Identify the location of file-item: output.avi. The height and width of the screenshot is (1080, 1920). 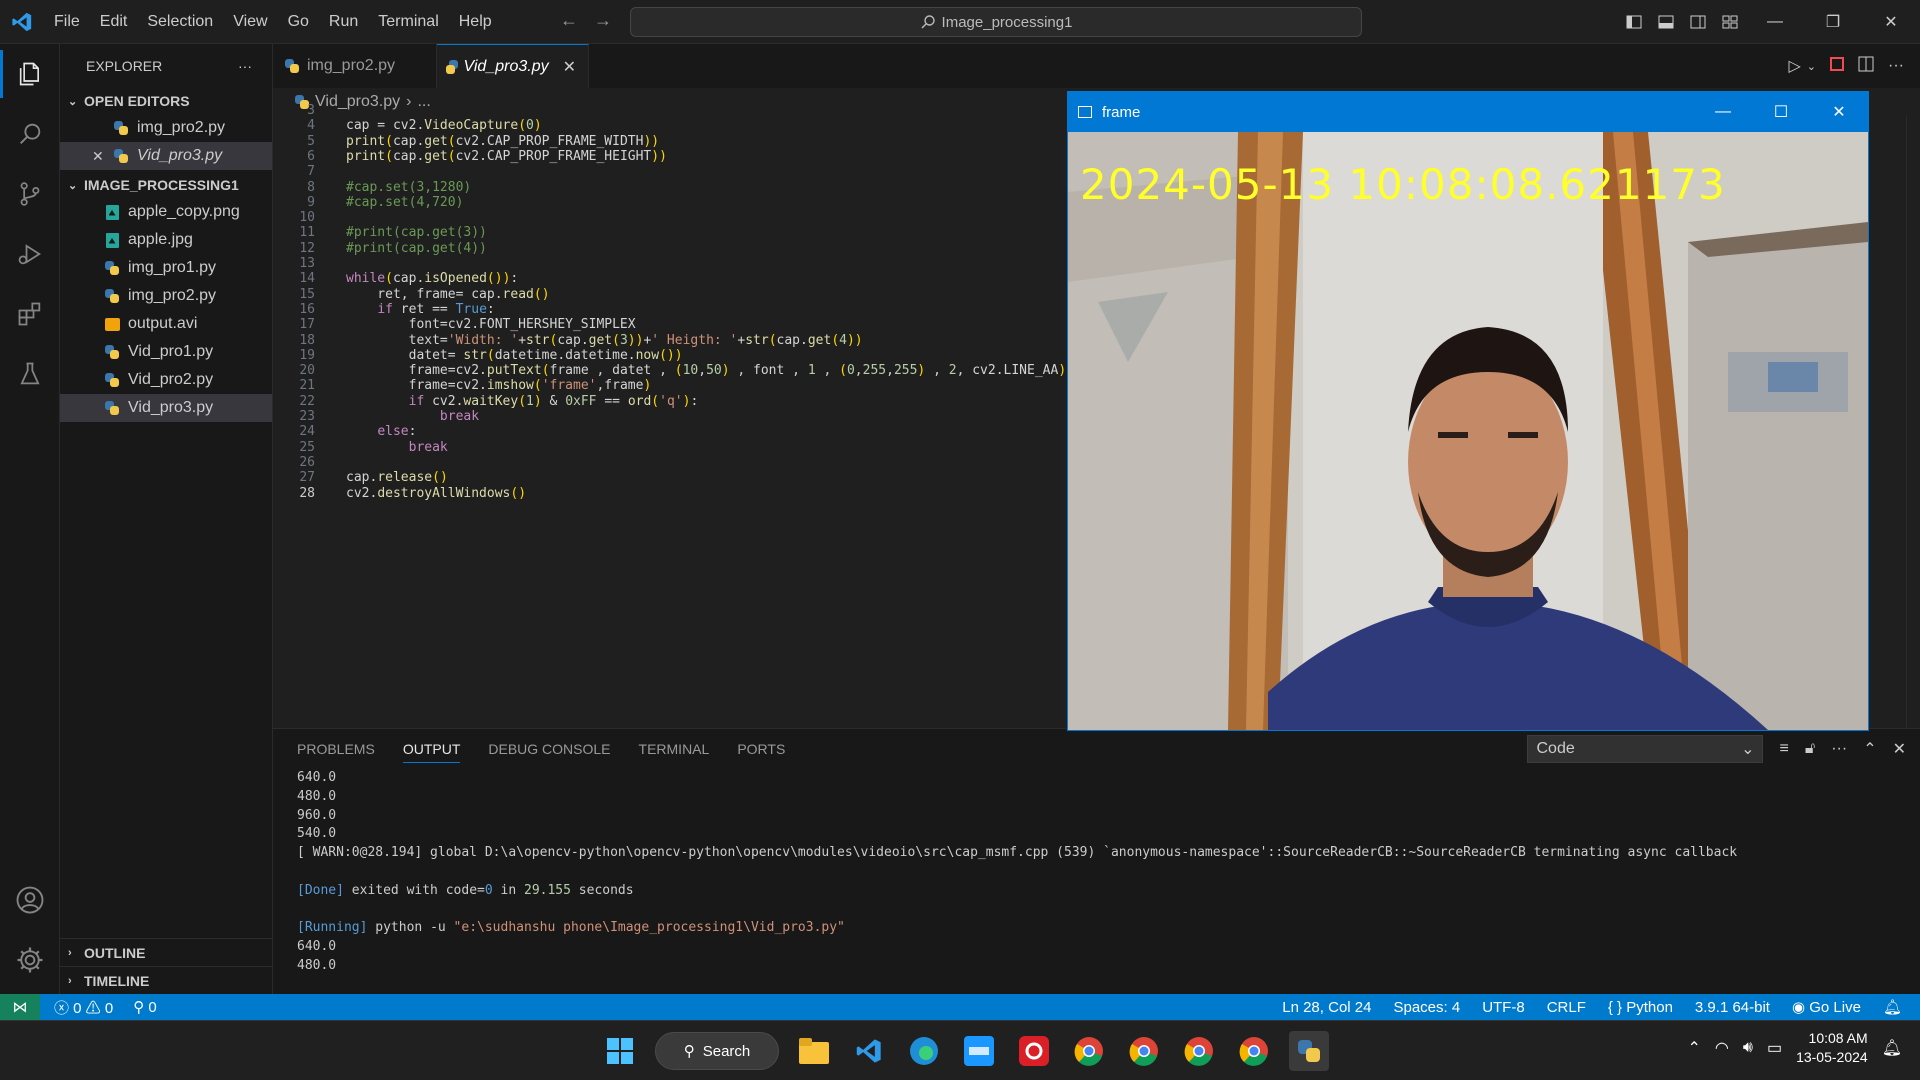
(166, 324).